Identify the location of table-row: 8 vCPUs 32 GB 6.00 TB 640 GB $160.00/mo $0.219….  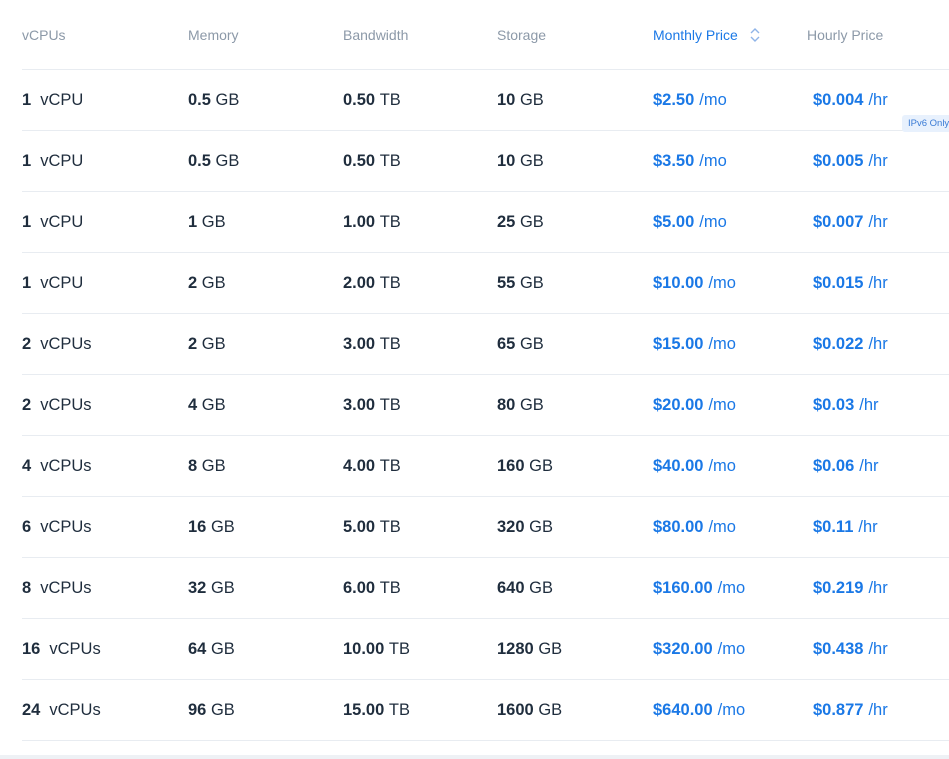
(485, 588).